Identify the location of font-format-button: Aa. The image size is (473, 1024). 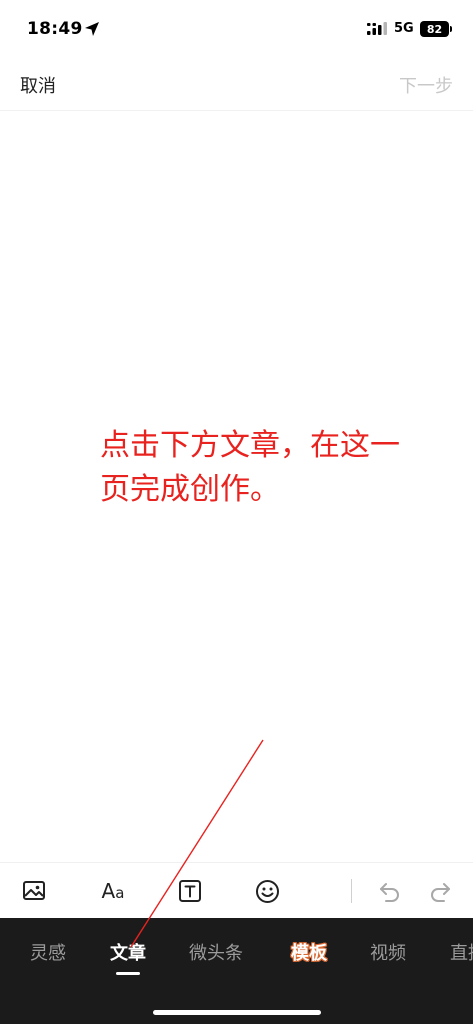
(113, 891).